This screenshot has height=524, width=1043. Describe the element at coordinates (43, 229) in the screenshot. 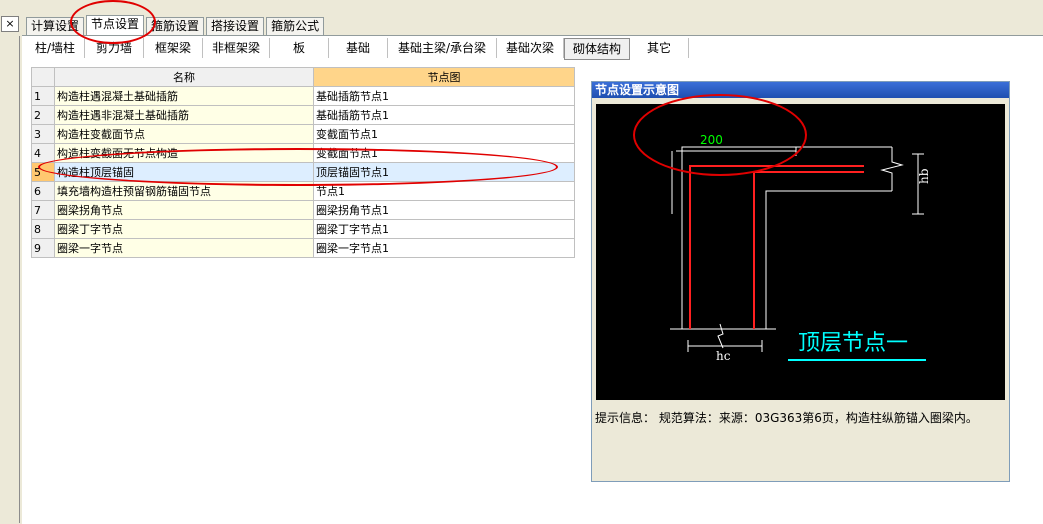

I see `row-number: 8` at that location.